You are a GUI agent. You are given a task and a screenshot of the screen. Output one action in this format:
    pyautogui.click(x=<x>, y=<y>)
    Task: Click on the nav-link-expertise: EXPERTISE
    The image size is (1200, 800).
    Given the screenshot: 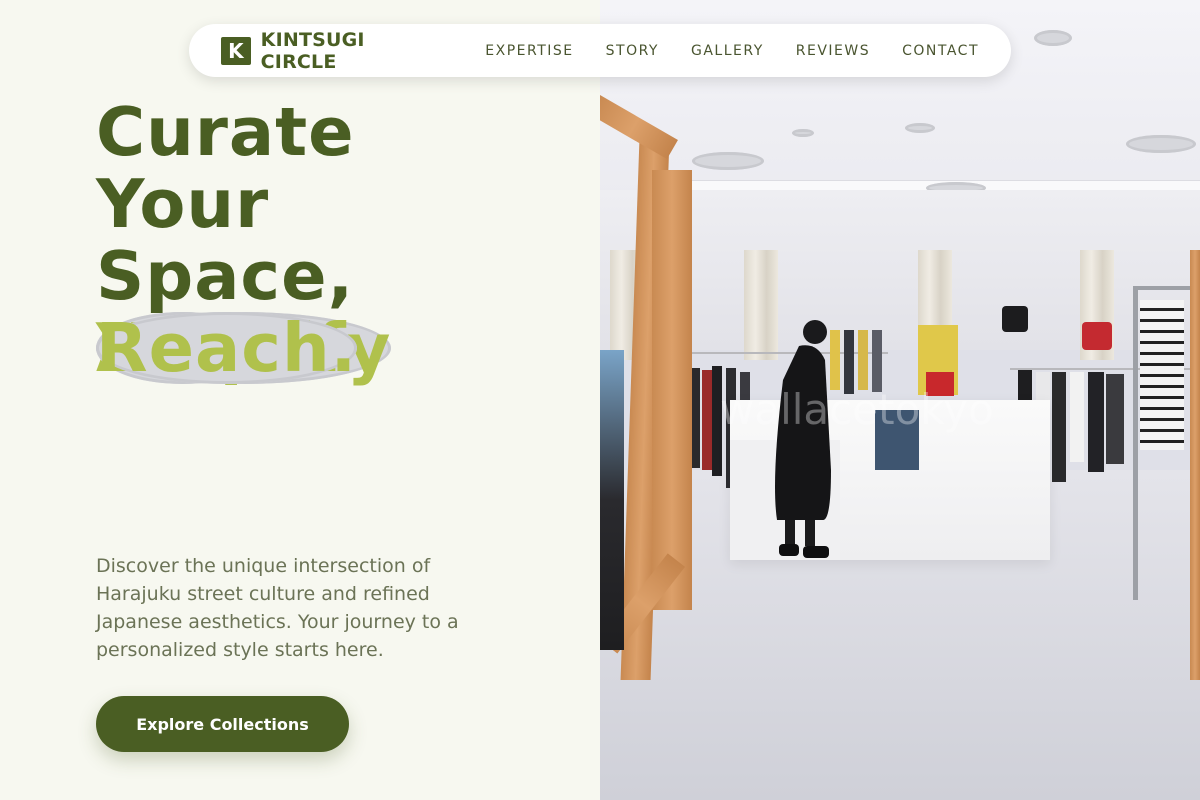 What is the action you would take?
    pyautogui.click(x=529, y=51)
    